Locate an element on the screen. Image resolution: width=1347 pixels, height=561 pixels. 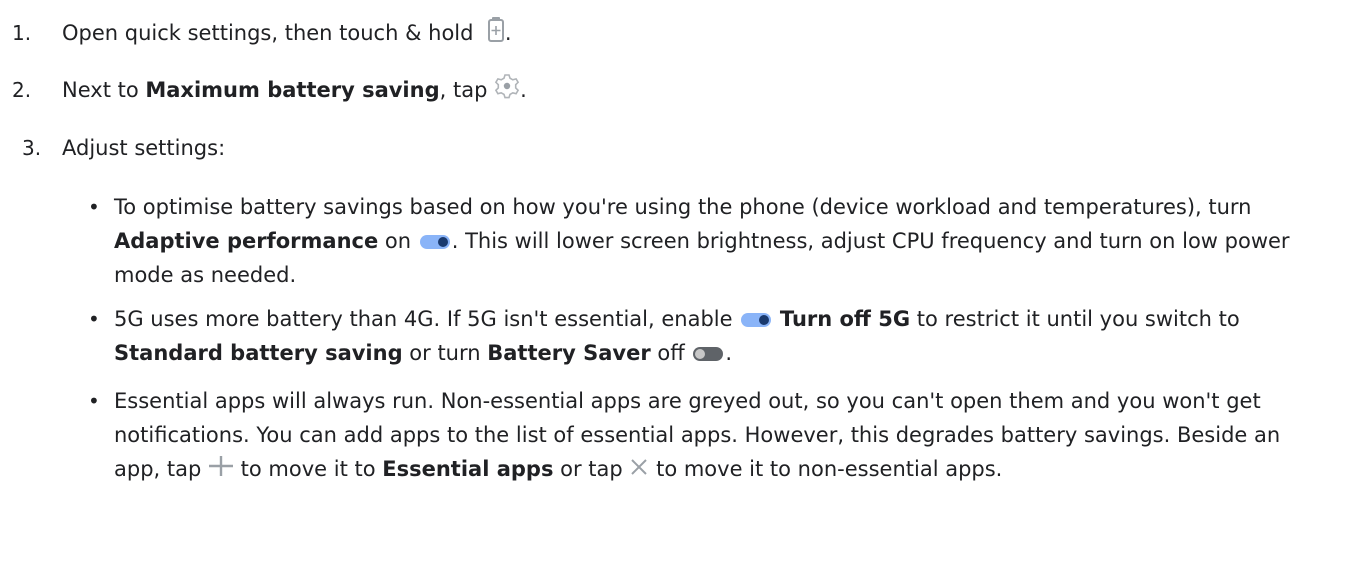
battery-saver-icon is located at coordinates (496, 34).